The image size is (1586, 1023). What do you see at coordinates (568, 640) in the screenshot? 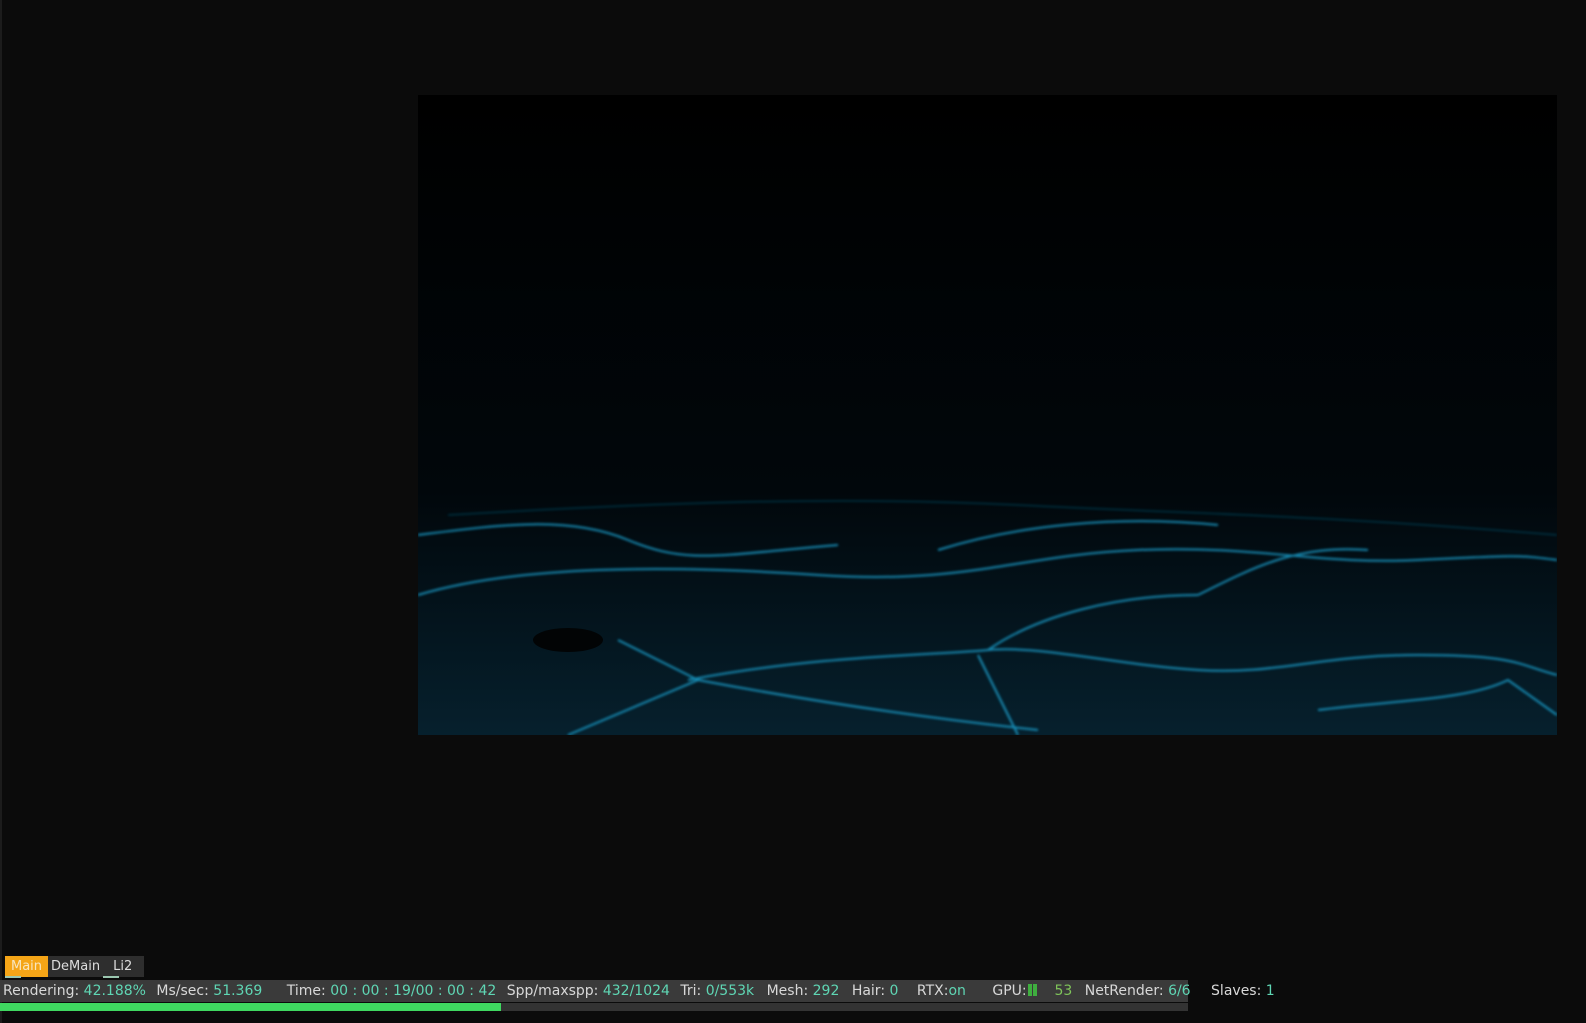
I see `fish-silhouette` at bounding box center [568, 640].